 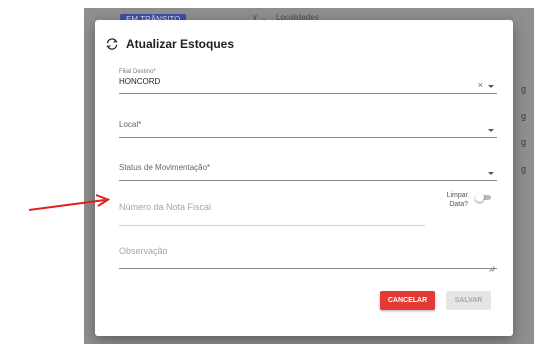 What do you see at coordinates (272, 212) in the screenshot?
I see `nota-fiscal-input: Número da Nota Fiscal` at bounding box center [272, 212].